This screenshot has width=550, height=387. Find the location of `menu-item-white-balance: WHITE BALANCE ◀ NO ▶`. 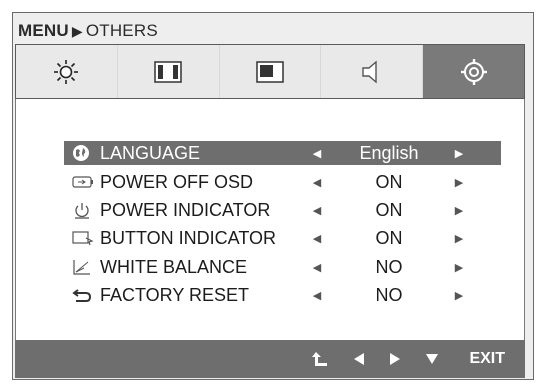

menu-item-white-balance: WHITE BALANCE ◀ NO ▶ is located at coordinates (282, 267).